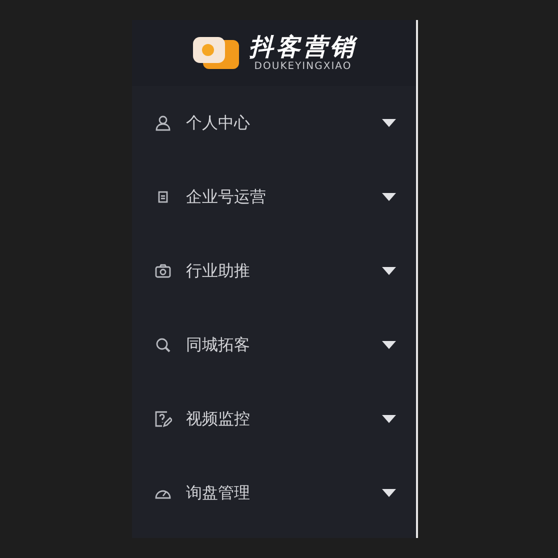  What do you see at coordinates (274, 419) in the screenshot?
I see `menu-item: 视频监控` at bounding box center [274, 419].